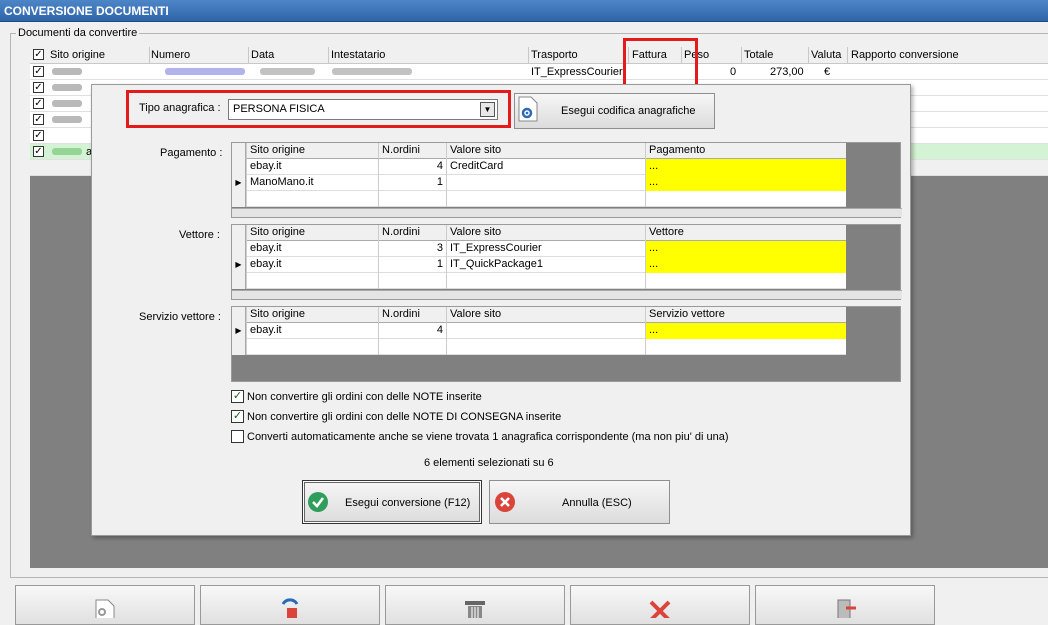 The height and width of the screenshot is (625, 1048). What do you see at coordinates (38, 54) in the screenshot?
I see `select-all-checkbox: ✓` at bounding box center [38, 54].